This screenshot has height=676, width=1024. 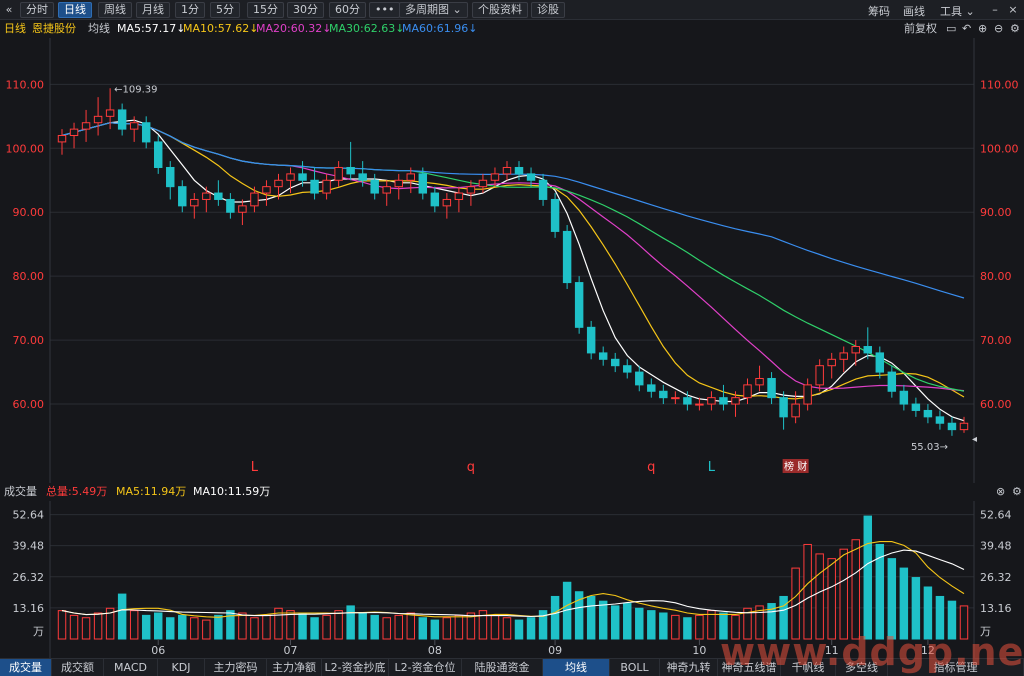 What do you see at coordinates (78, 667) in the screenshot?
I see `indicator-tab-1: 成交额` at bounding box center [78, 667].